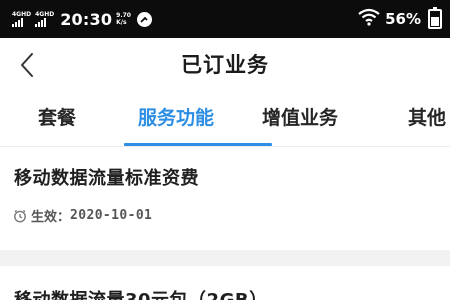  What do you see at coordinates (45, 14) in the screenshot?
I see `sim2-network-label: 4GHD` at bounding box center [45, 14].